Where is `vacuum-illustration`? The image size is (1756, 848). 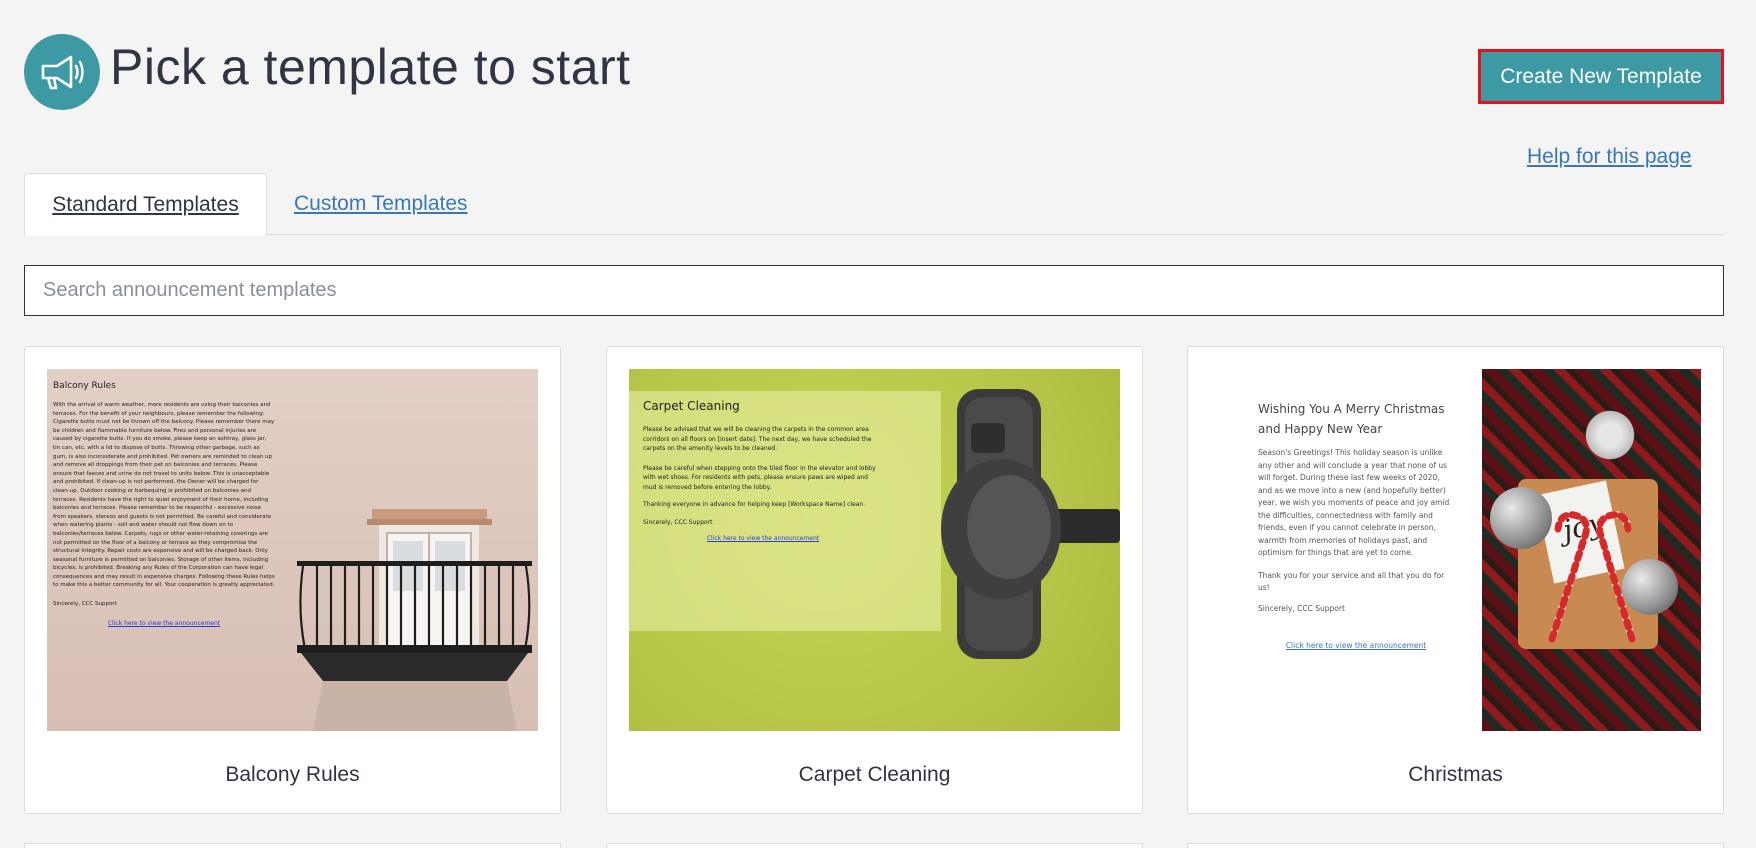 vacuum-illustration is located at coordinates (1030, 524).